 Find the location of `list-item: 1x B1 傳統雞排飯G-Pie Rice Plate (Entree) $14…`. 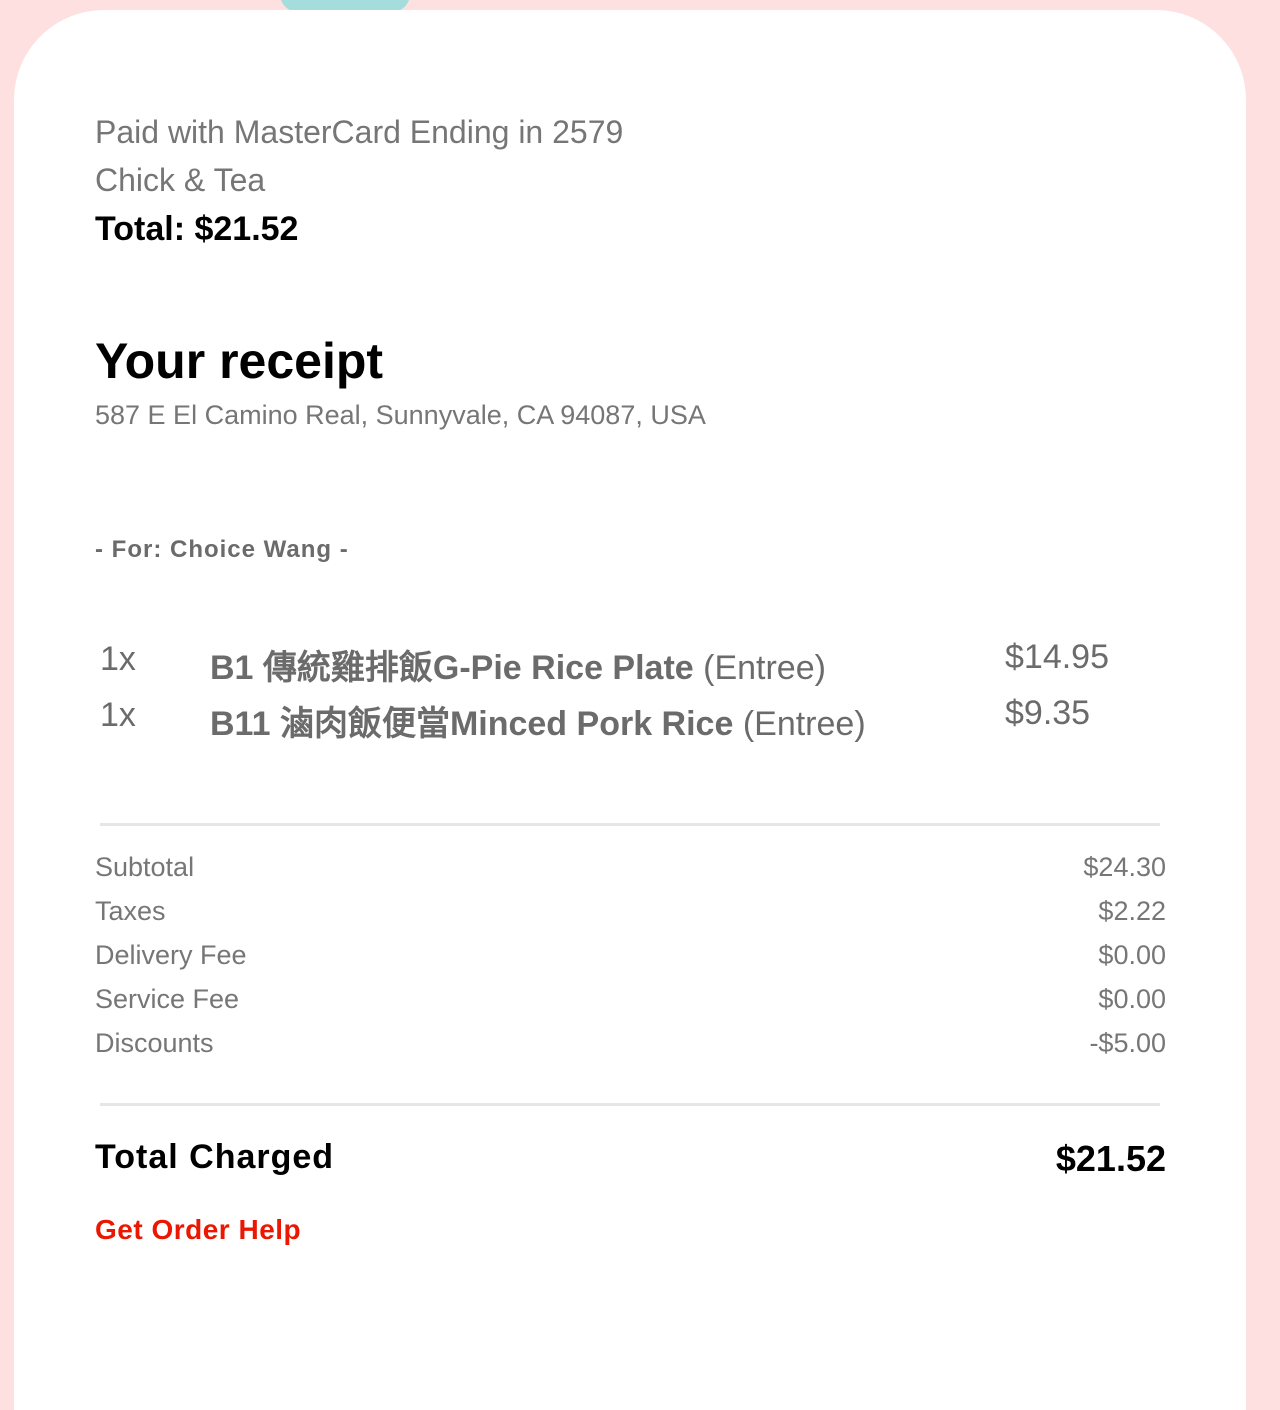

list-item: 1x B1 傳統雞排飯G-Pie Rice Plate (Entree) $14… is located at coordinates (630, 664).